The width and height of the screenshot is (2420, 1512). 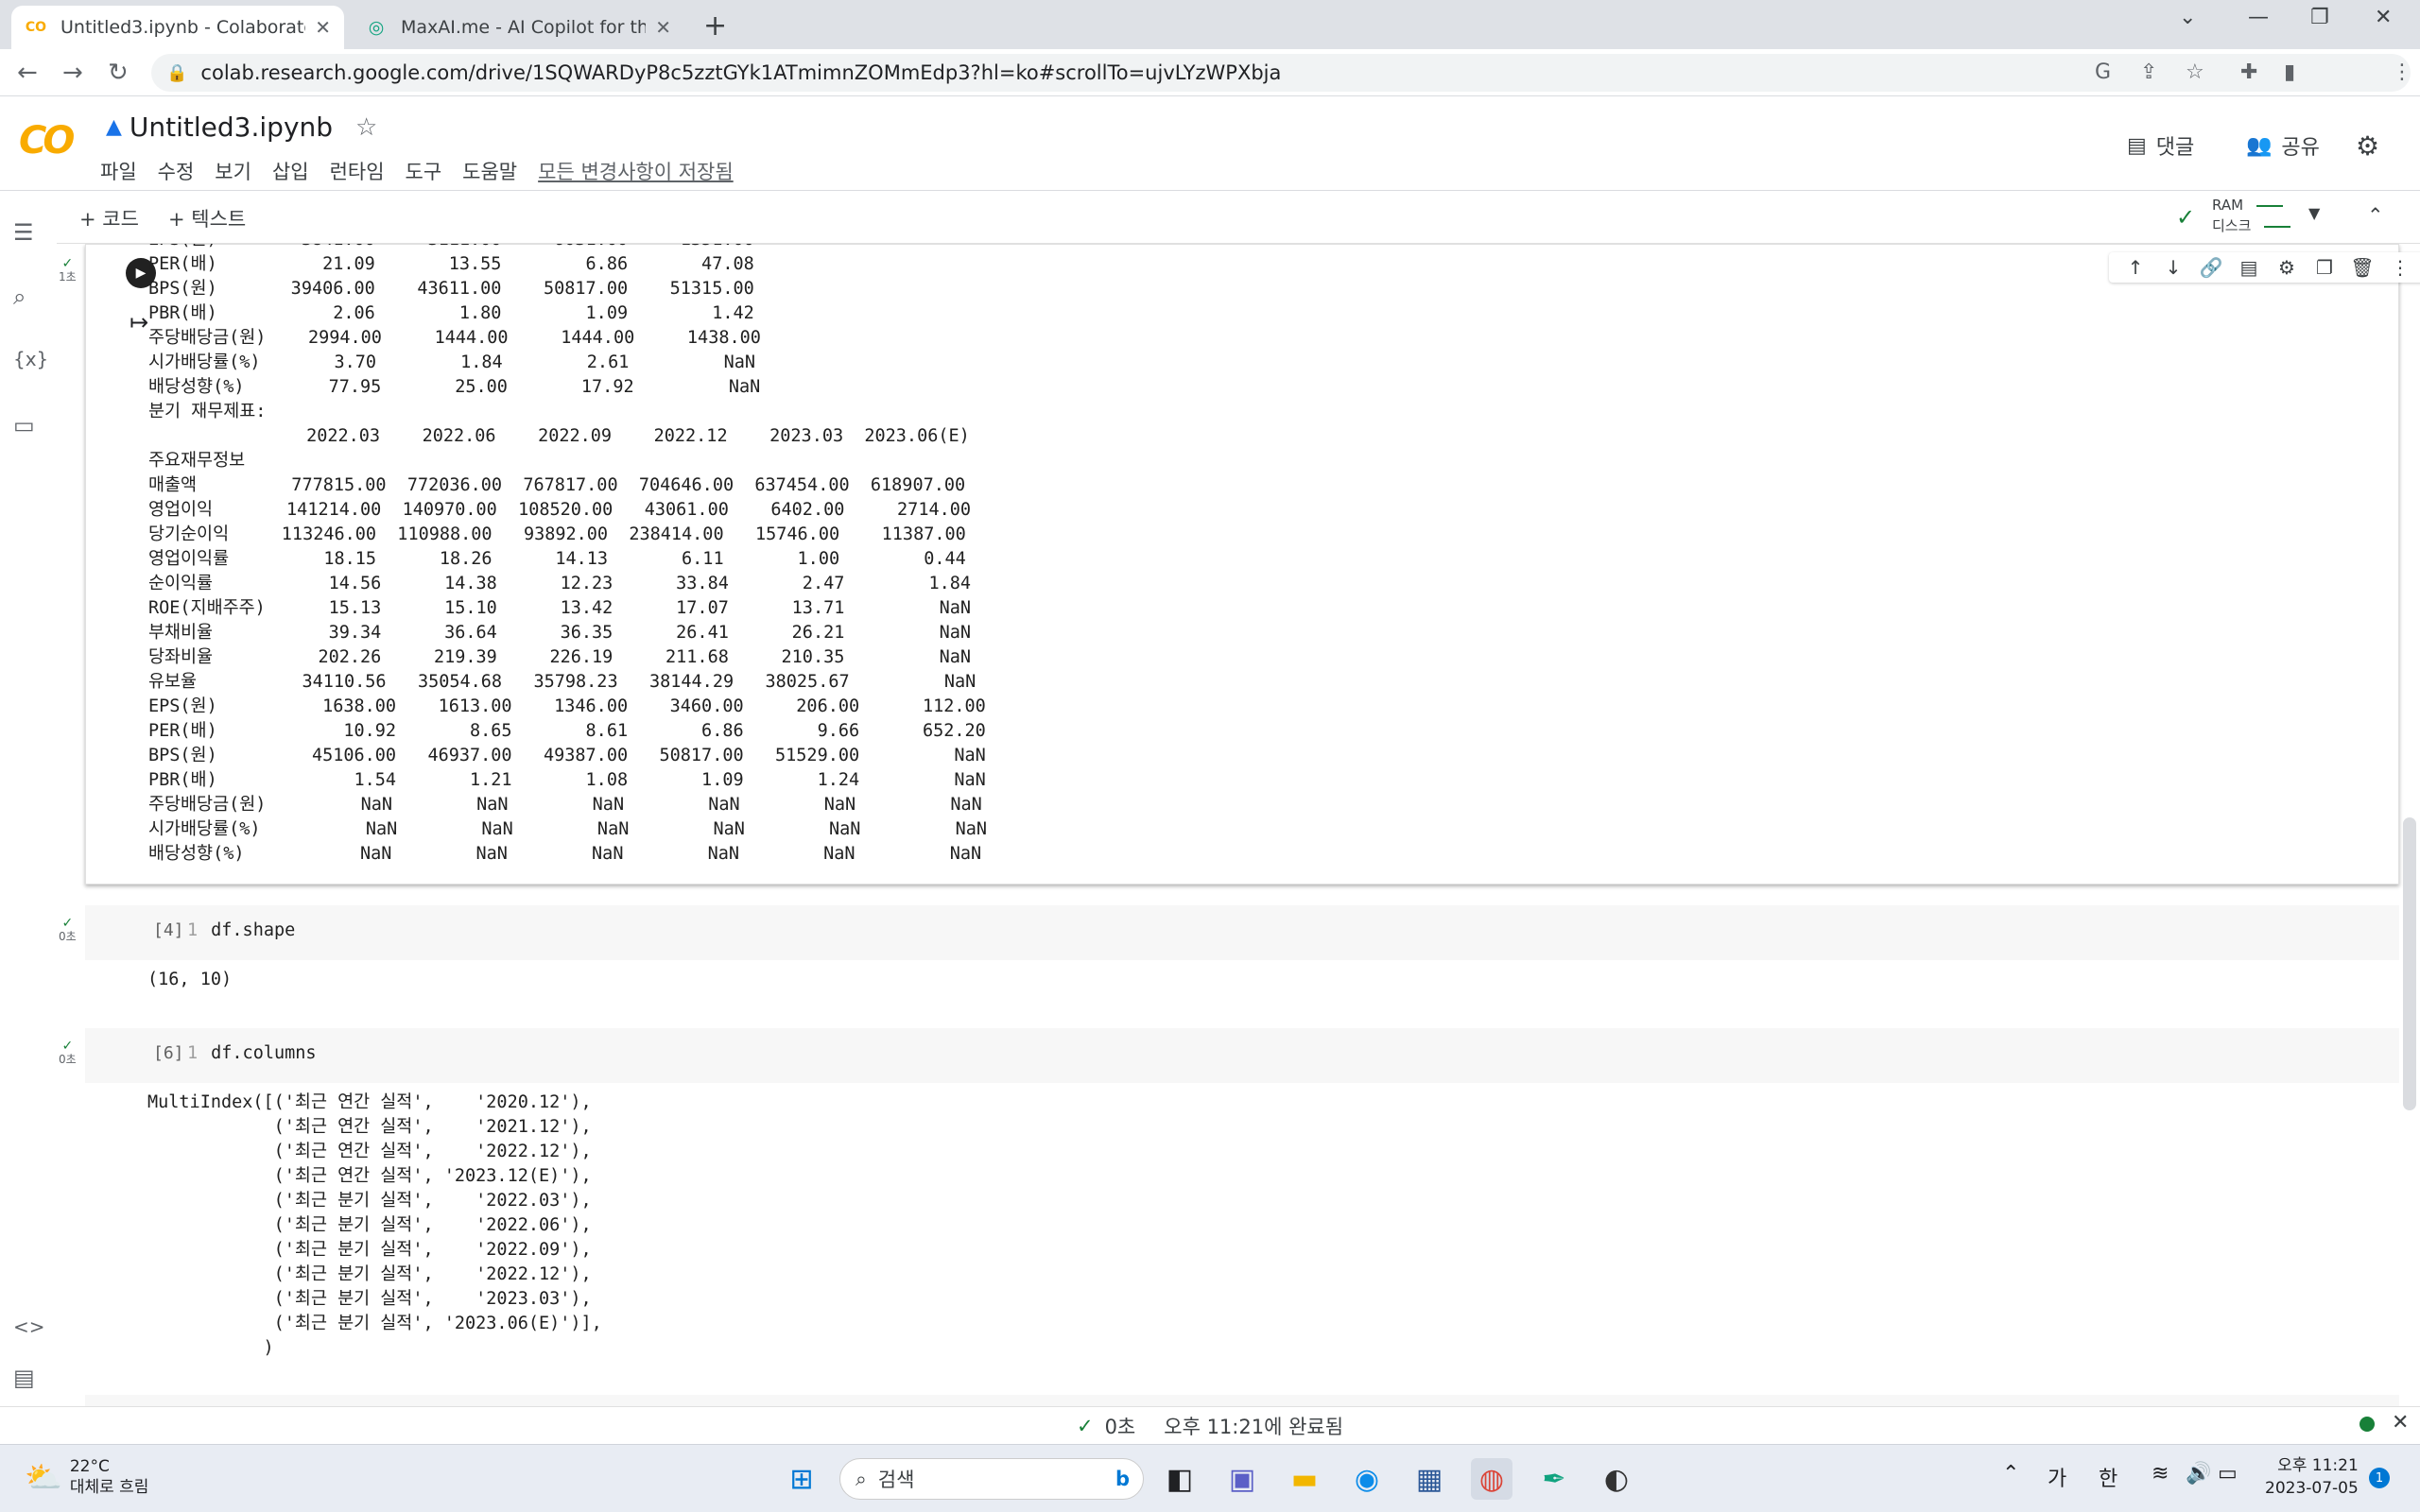 What do you see at coordinates (24, 232) in the screenshot?
I see `toc-icon: ☰` at bounding box center [24, 232].